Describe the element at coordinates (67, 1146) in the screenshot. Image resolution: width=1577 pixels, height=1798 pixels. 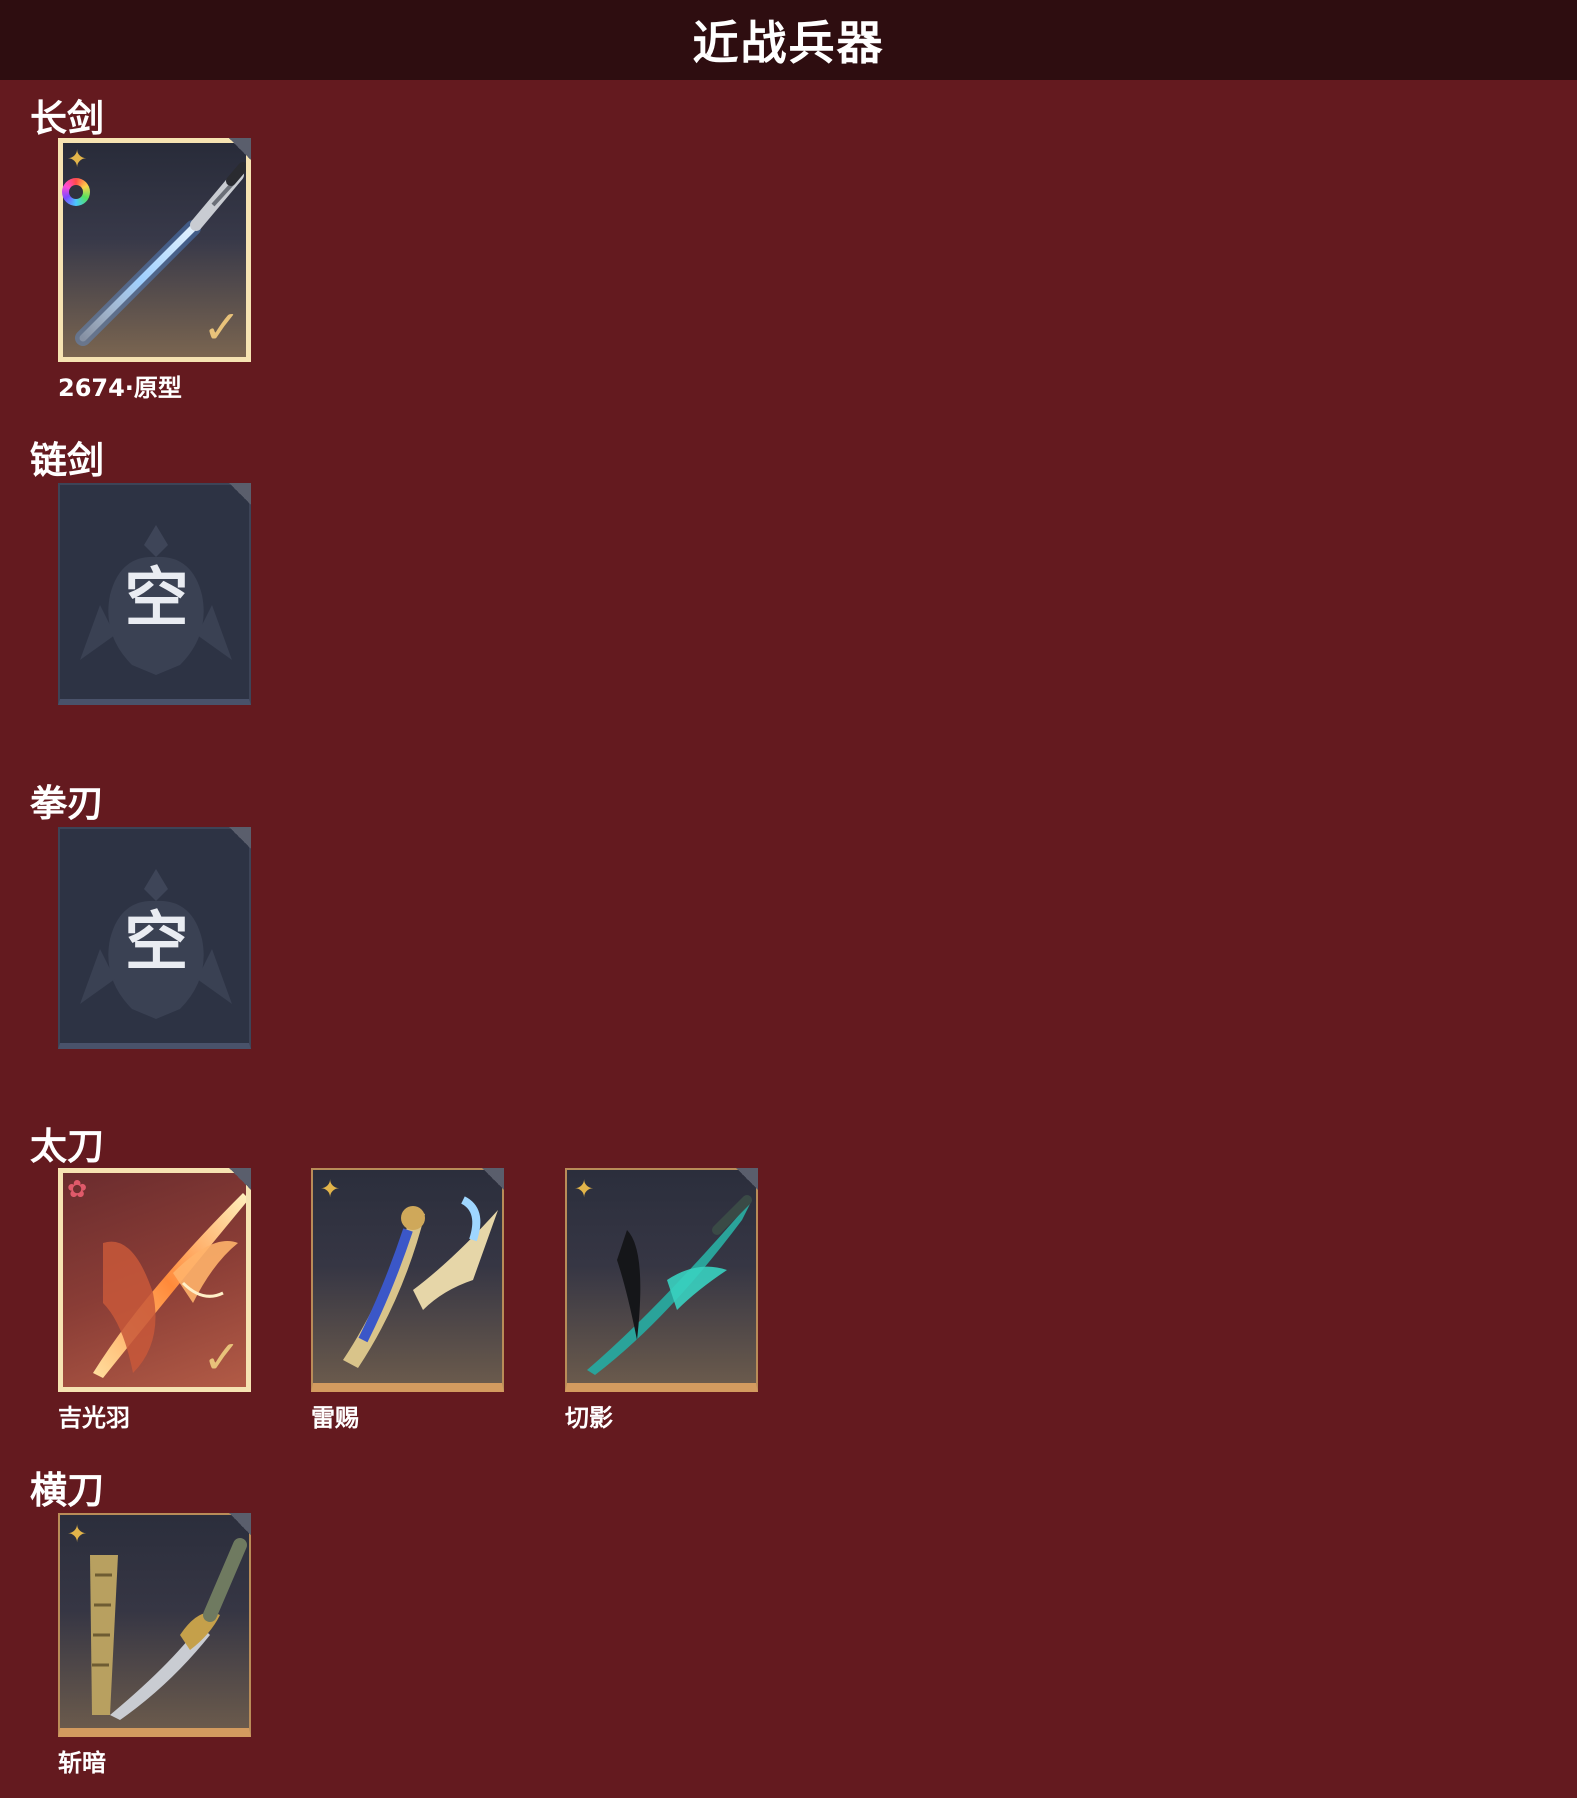
I see `section-title: 太刀` at that location.